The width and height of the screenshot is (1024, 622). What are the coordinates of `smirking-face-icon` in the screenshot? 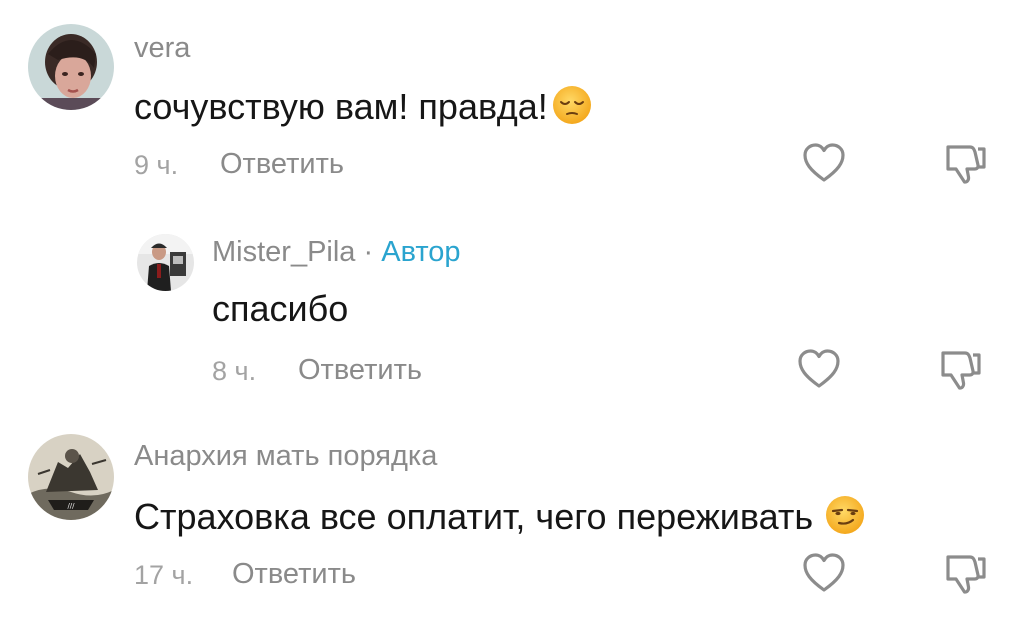 It's located at (845, 519).